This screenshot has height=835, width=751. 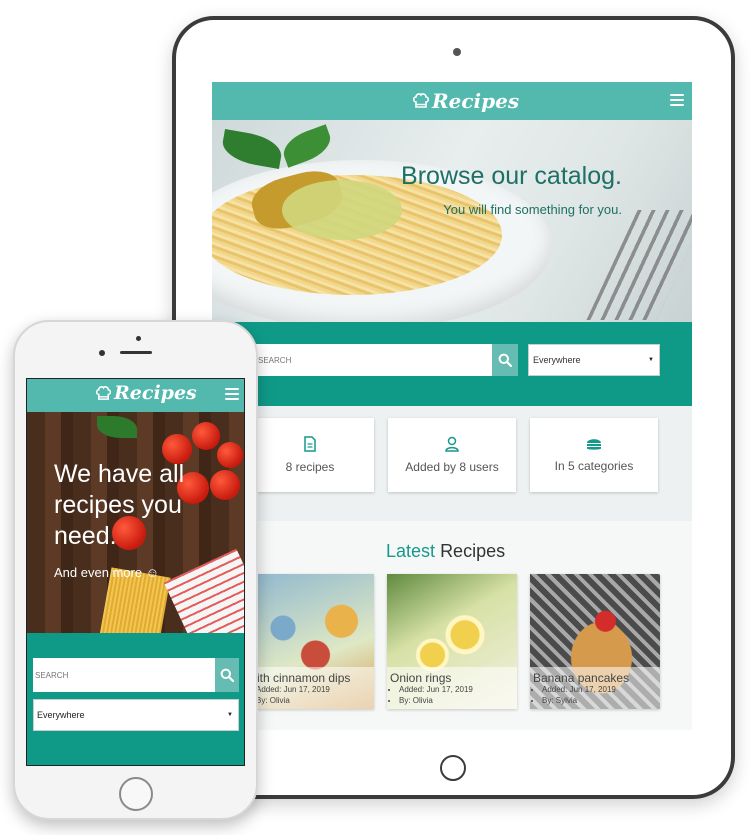 I want to click on stat-card-users: Added by 8 users, so click(x=452, y=455).